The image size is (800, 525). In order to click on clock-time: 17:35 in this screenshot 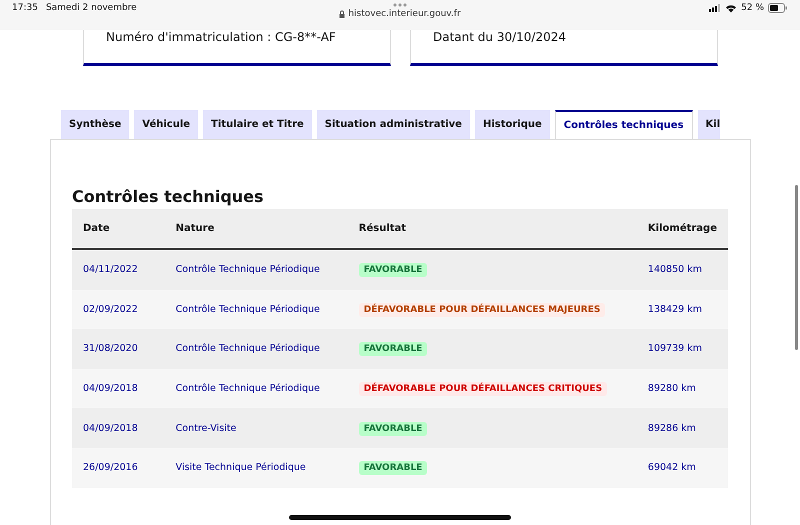, I will do `click(25, 8)`.